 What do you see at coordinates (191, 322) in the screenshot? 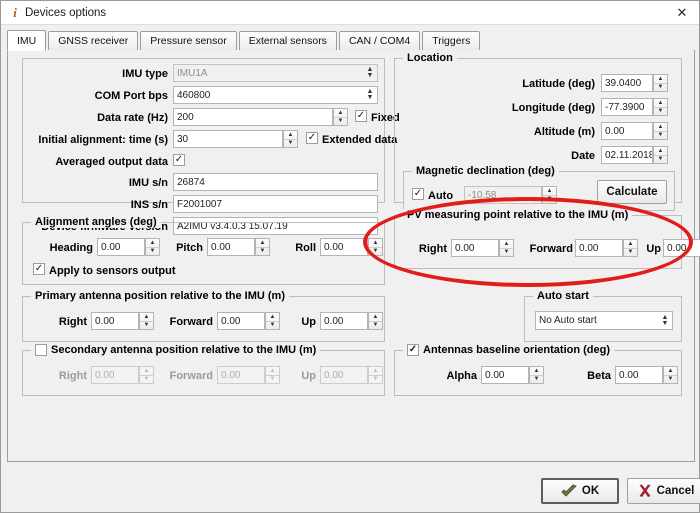
I see `primary-forward-label: Forward` at bounding box center [191, 322].